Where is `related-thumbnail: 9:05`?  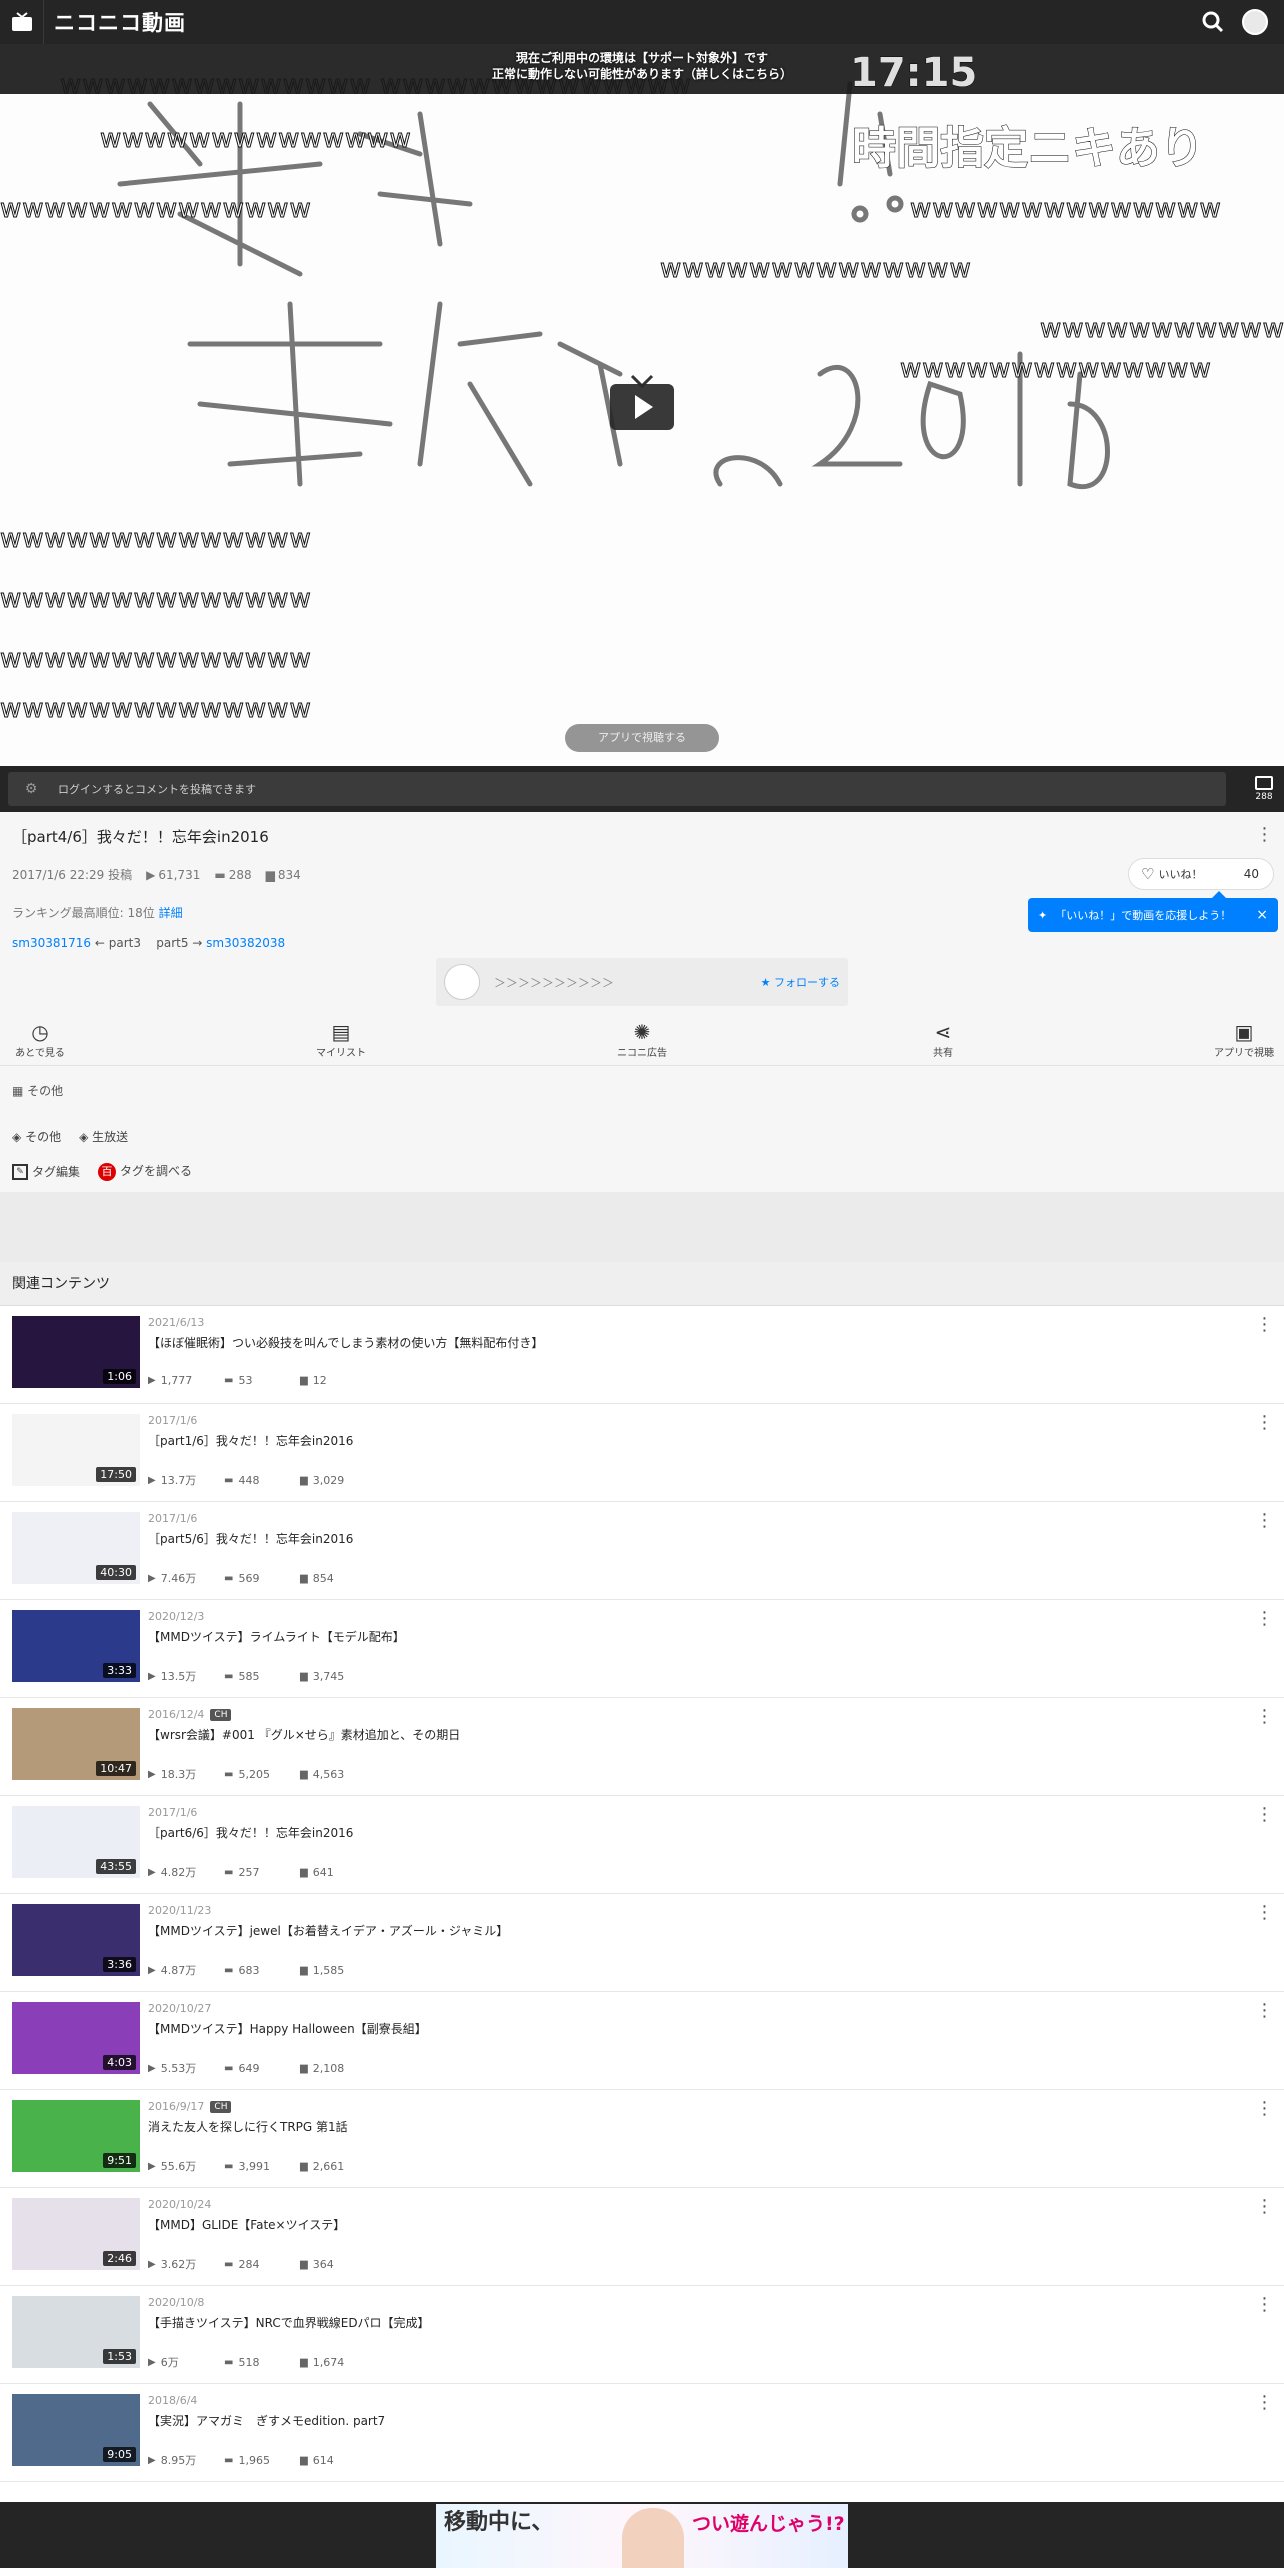 related-thumbnail: 9:05 is located at coordinates (76, 2430).